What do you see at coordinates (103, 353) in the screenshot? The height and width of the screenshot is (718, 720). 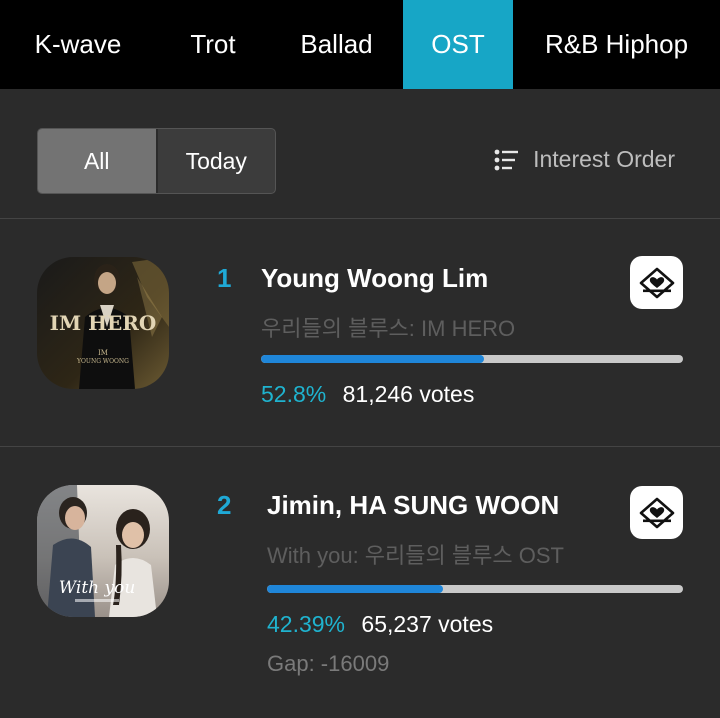 I see `svg-text: IM` at bounding box center [103, 353].